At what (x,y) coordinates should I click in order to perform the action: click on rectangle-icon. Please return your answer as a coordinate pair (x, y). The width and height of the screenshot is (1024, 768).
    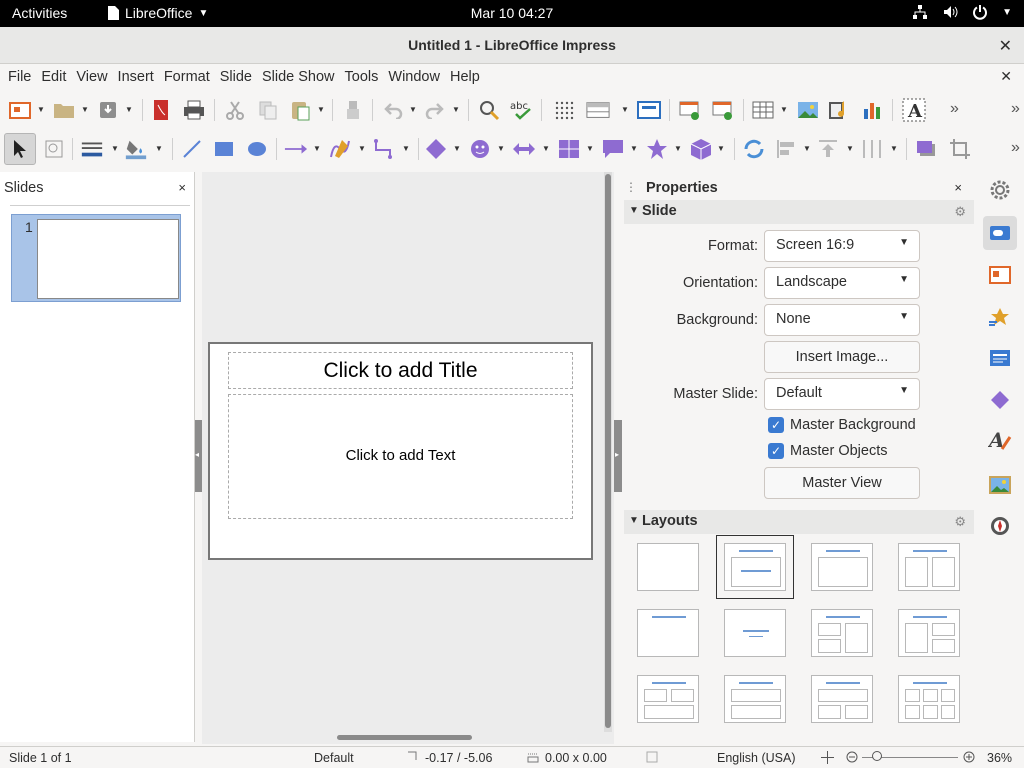
    Looking at the image, I should click on (224, 149).